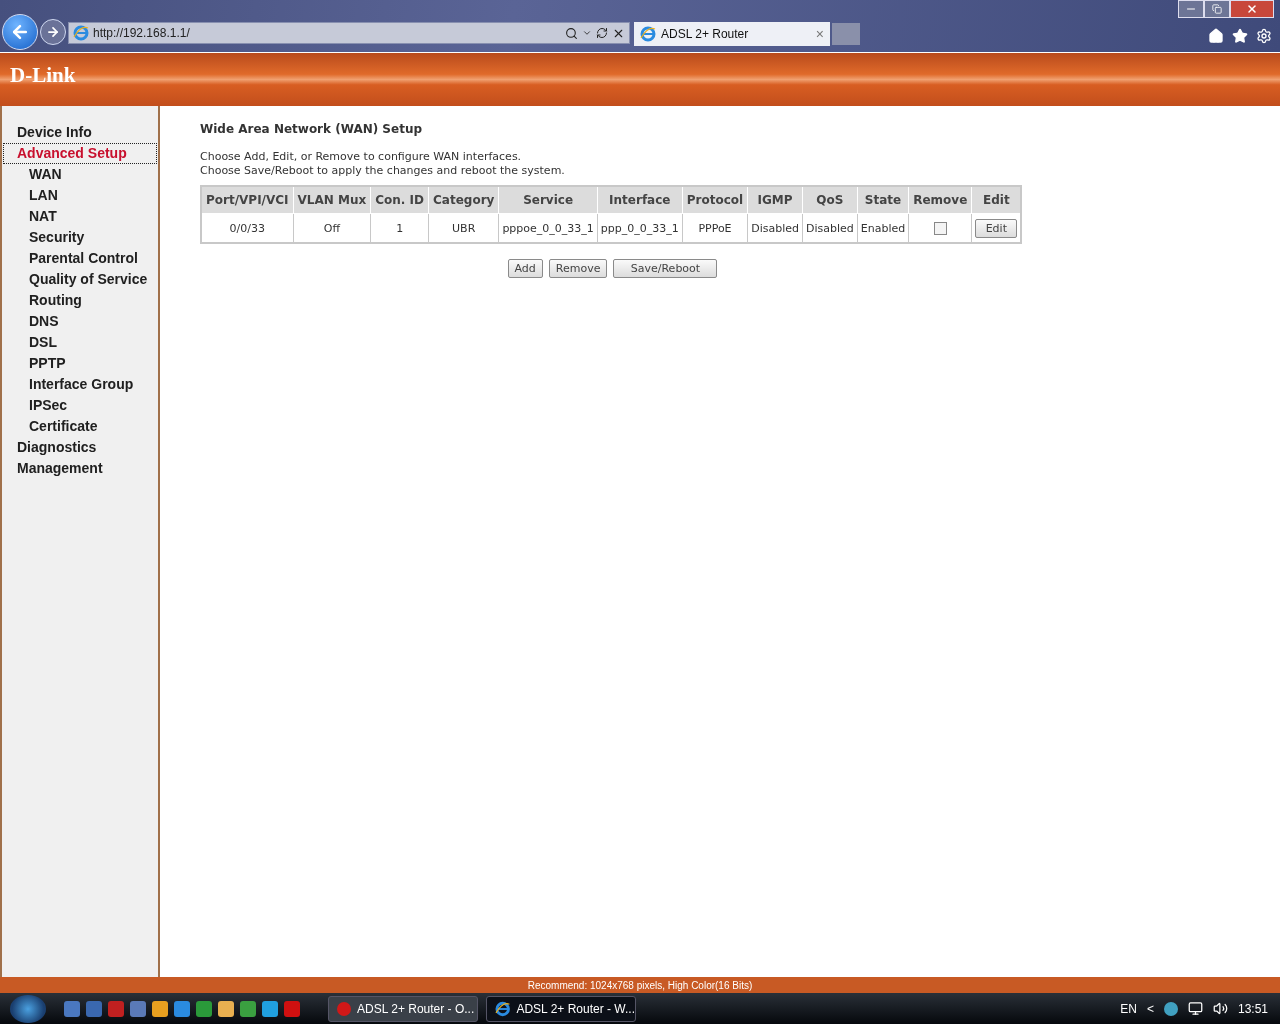 The width and height of the screenshot is (1280, 1024). I want to click on tab-close-button: ×, so click(819, 34).